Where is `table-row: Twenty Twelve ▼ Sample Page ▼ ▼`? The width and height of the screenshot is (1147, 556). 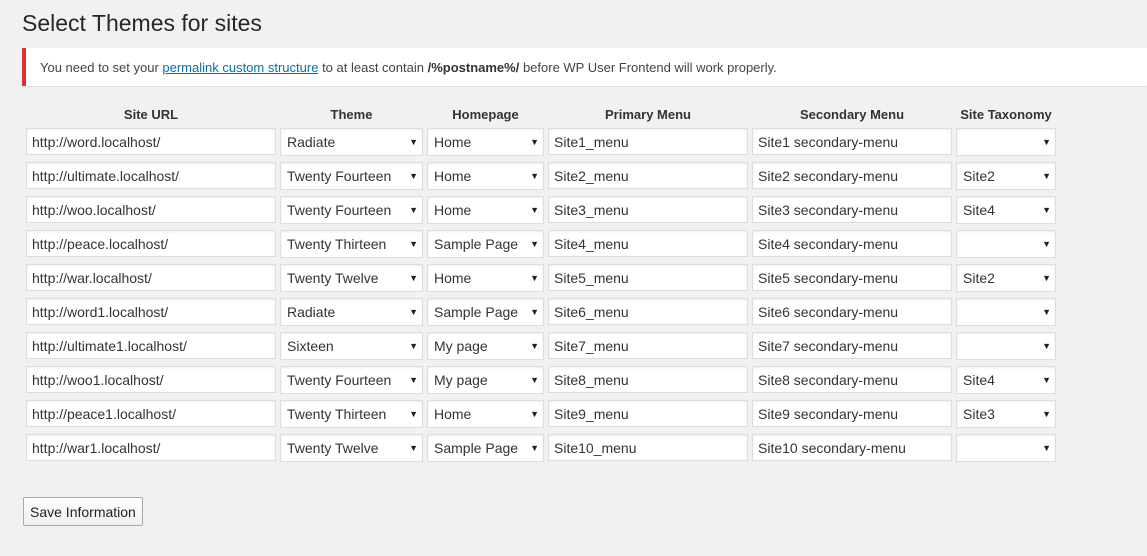
table-row: Twenty Twelve ▼ Sample Page ▼ ▼ is located at coordinates (541, 451).